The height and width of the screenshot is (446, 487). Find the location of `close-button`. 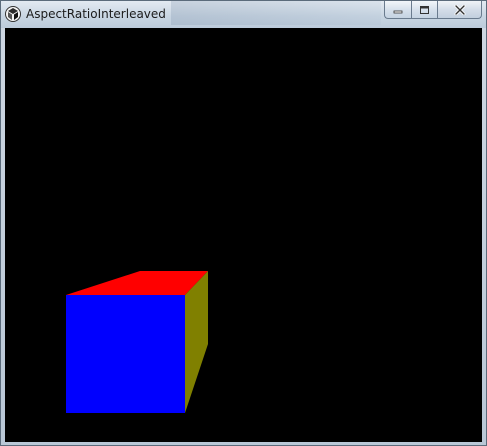

close-button is located at coordinates (459, 10).